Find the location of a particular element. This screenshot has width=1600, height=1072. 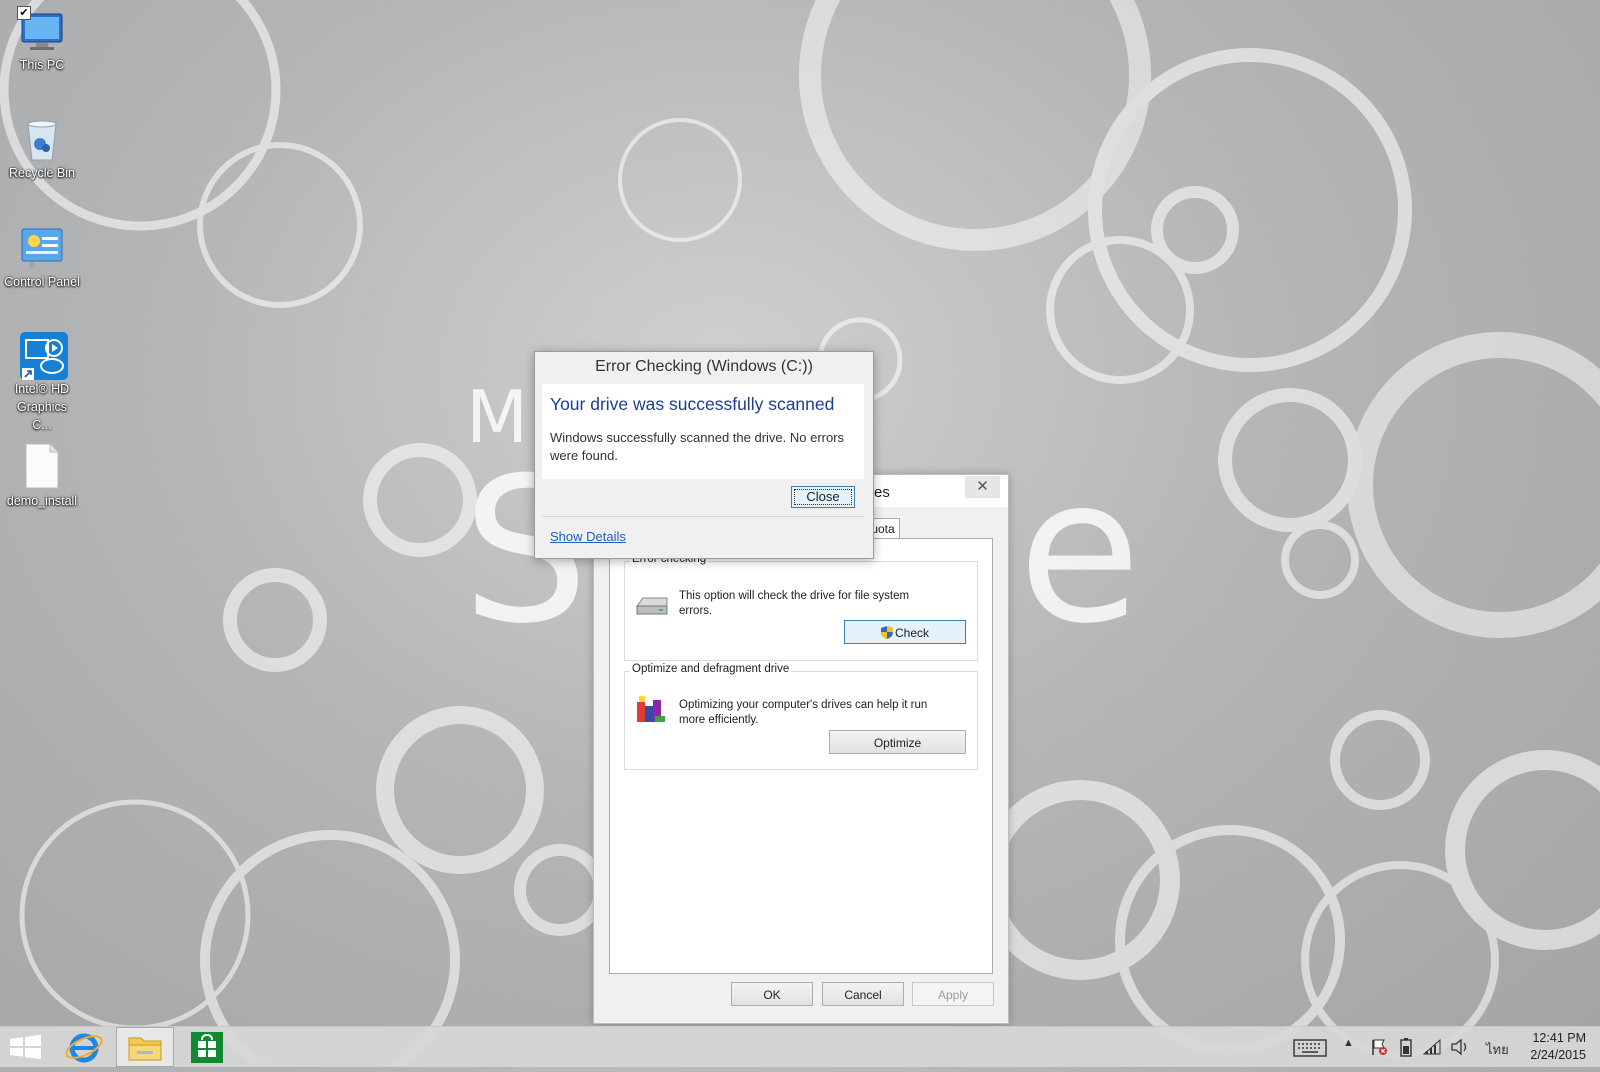

action-center-flag-icon is located at coordinates (1379, 1048).